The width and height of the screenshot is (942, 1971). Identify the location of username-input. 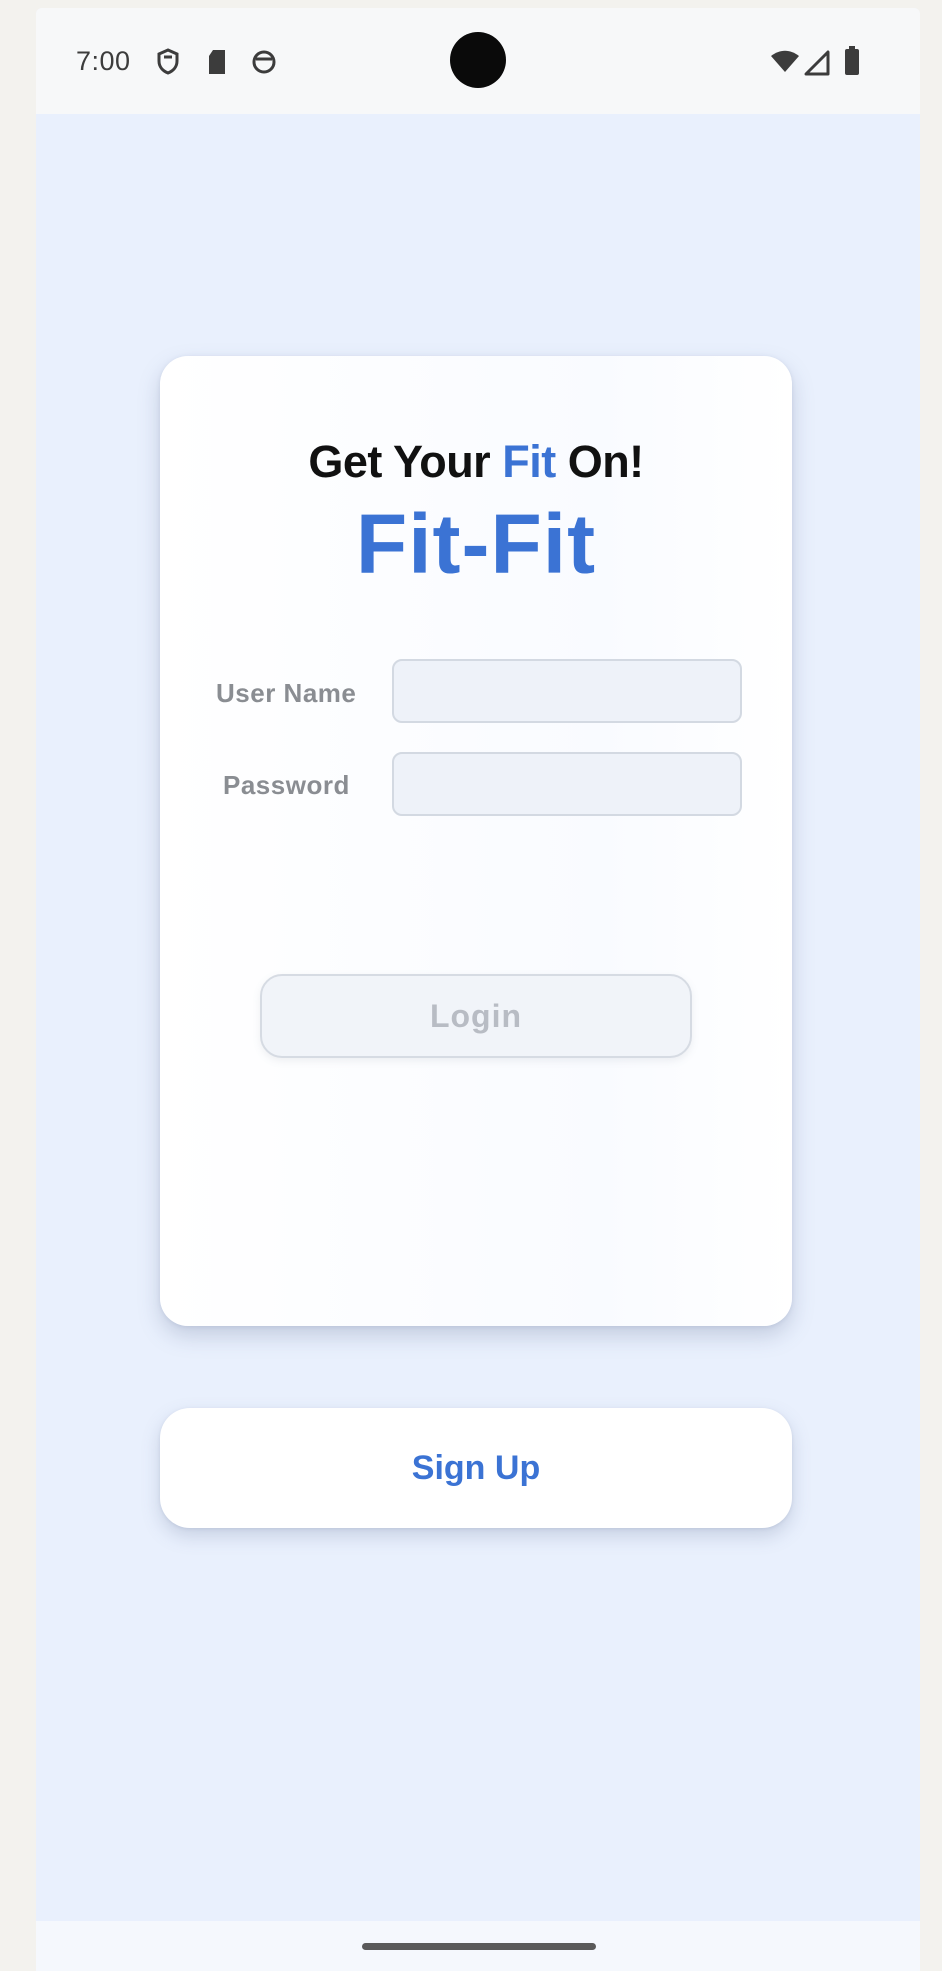
(567, 691).